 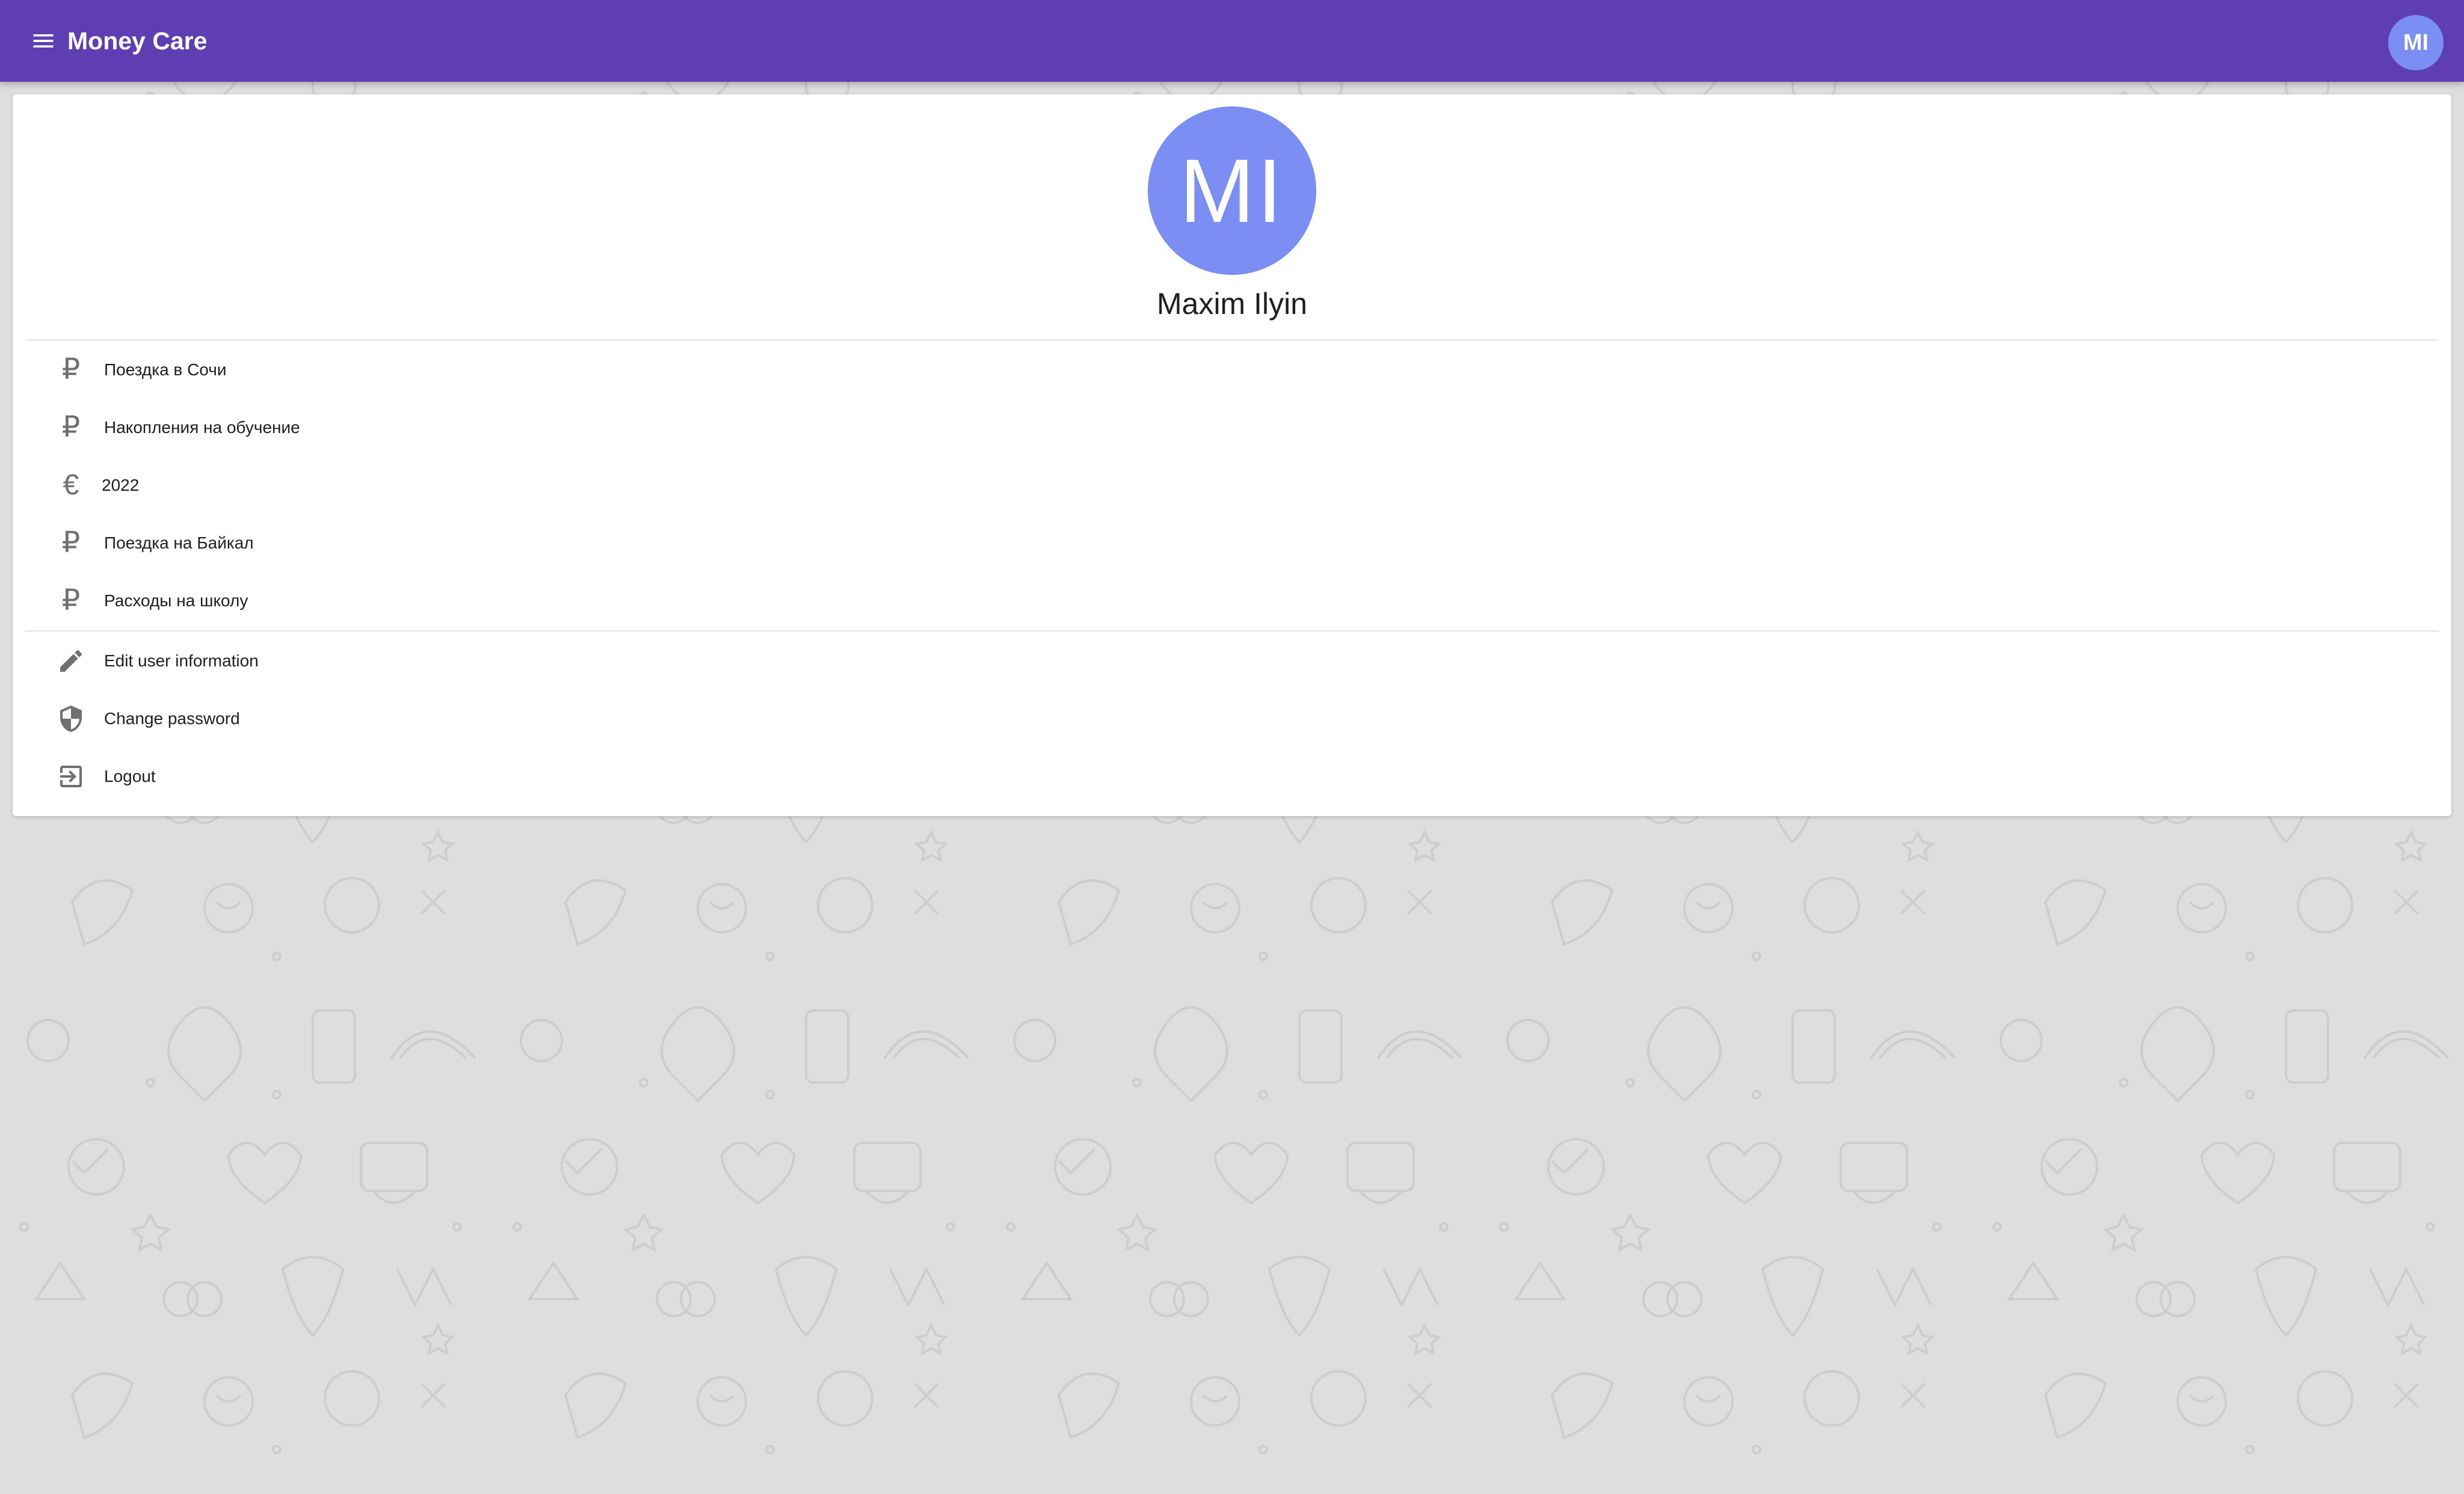 What do you see at coordinates (1232, 661) in the screenshot?
I see `edit-user-information-button: Edit user information` at bounding box center [1232, 661].